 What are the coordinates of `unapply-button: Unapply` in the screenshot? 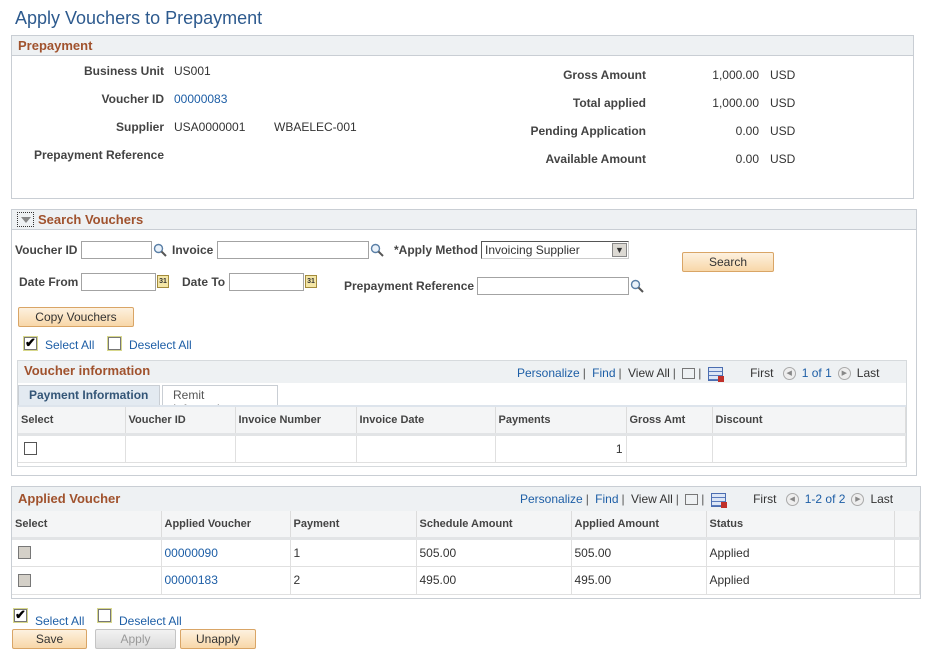 It's located at (218, 639).